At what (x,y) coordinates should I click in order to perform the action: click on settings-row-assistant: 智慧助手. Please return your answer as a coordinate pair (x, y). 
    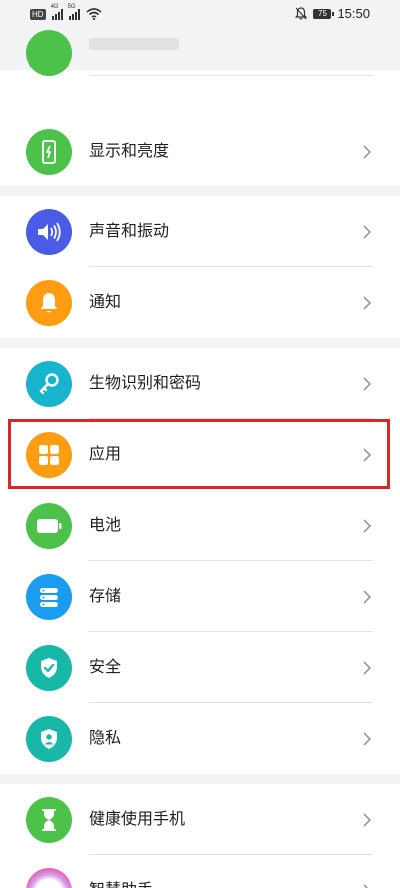
    Looking at the image, I should click on (200, 871).